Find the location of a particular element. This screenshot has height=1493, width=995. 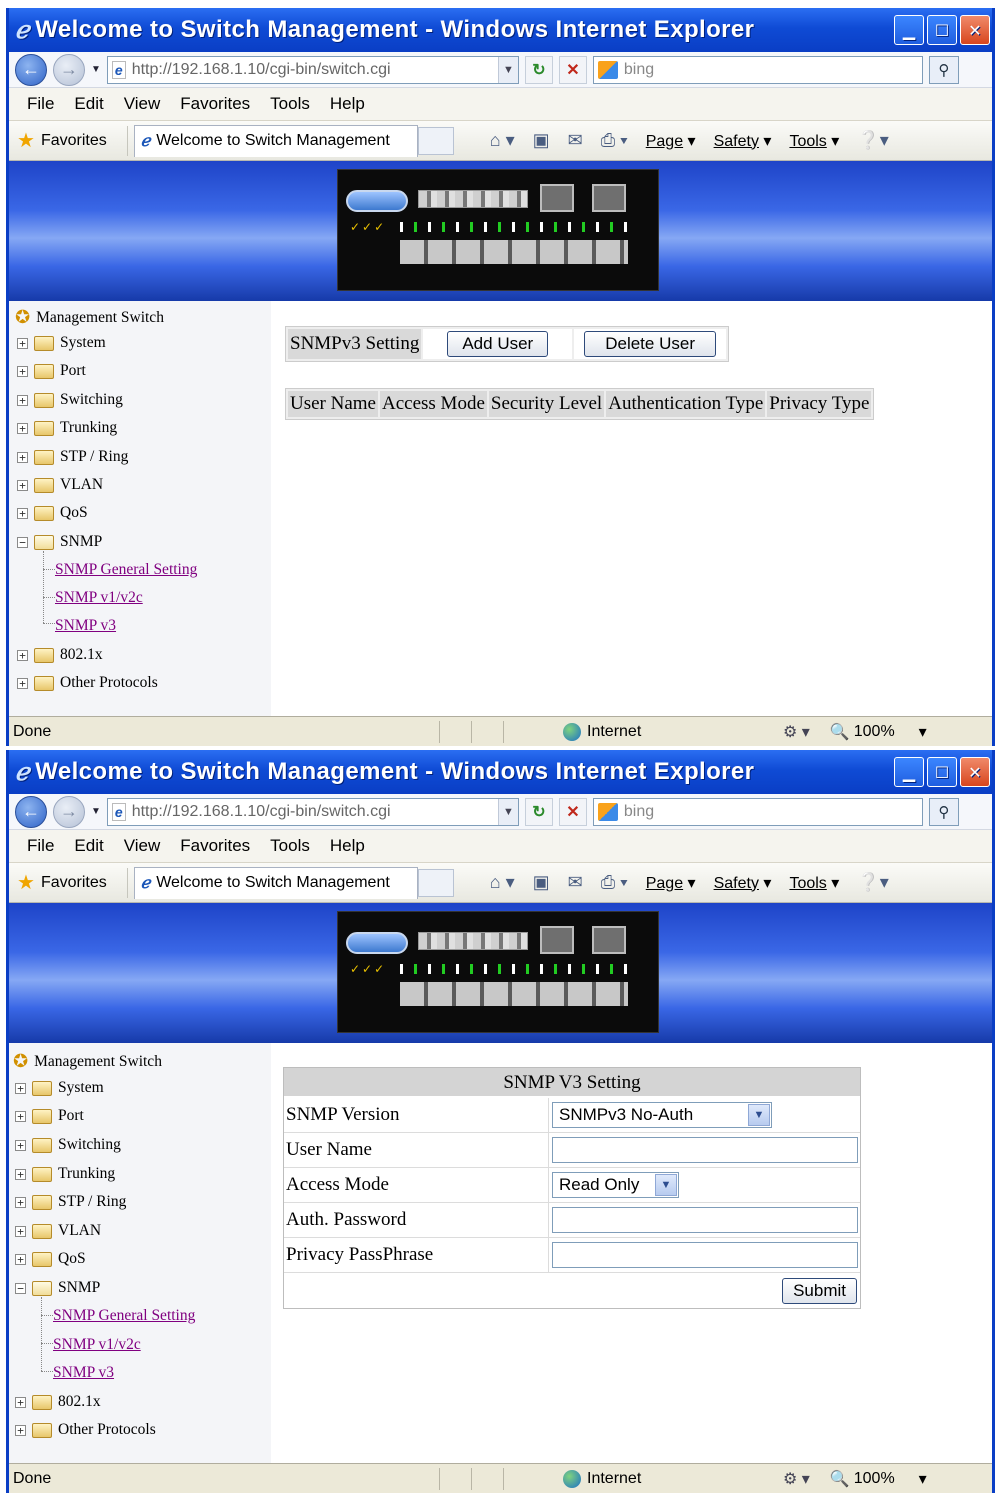

collapse-icon: − is located at coordinates (22, 542).